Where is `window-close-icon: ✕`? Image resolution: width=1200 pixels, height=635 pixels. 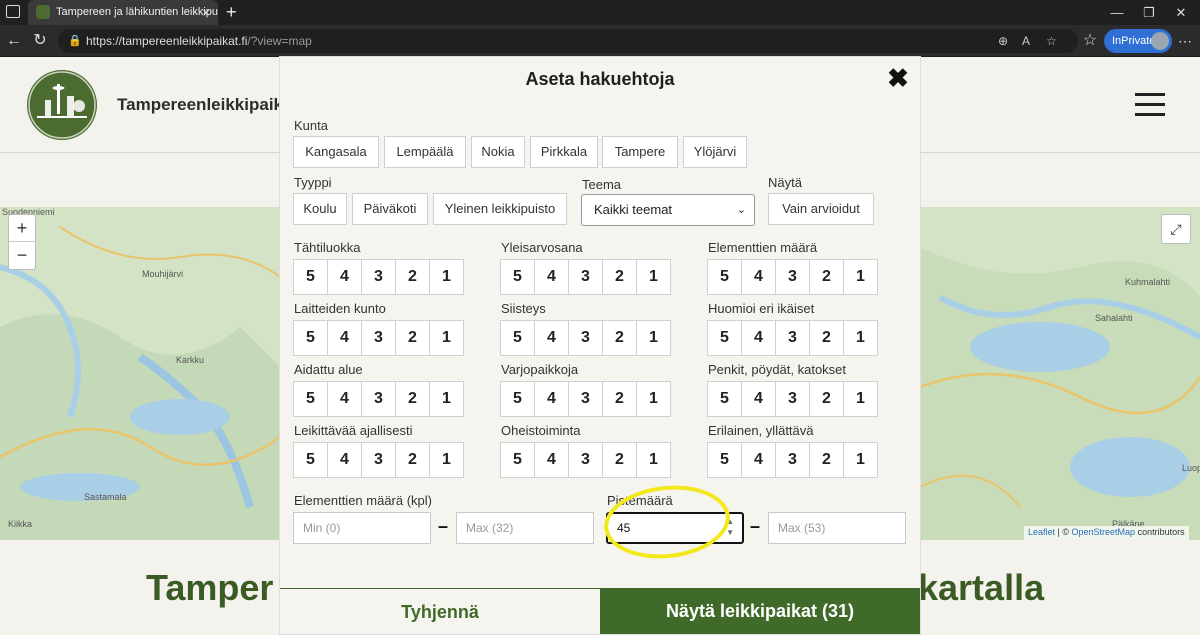 window-close-icon: ✕ is located at coordinates (1179, 12).